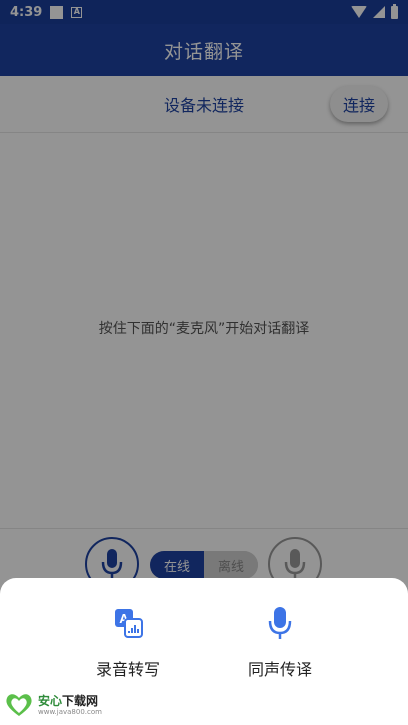 The image size is (408, 725). Describe the element at coordinates (50, 700) in the screenshot. I see `watermark-brand: 安心` at that location.